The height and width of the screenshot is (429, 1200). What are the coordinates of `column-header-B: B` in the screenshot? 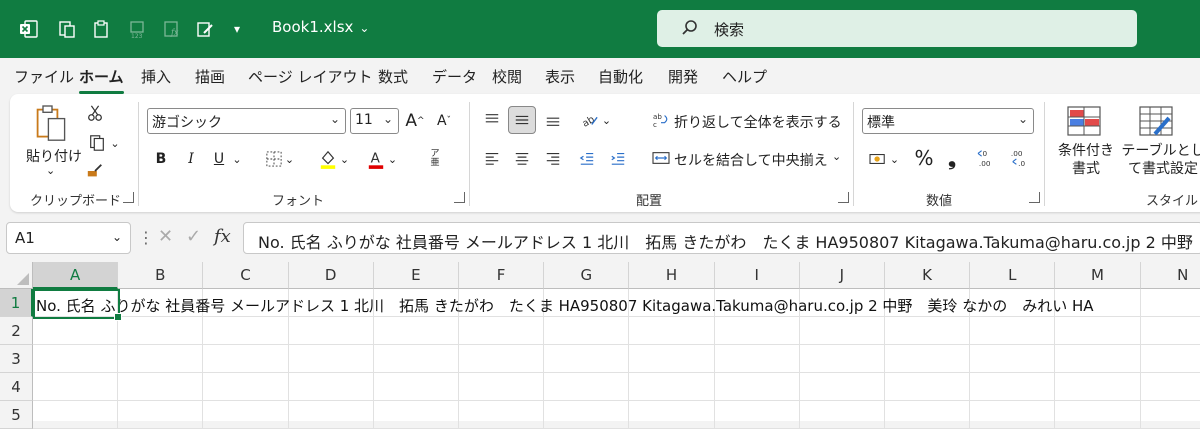 It's located at (161, 275).